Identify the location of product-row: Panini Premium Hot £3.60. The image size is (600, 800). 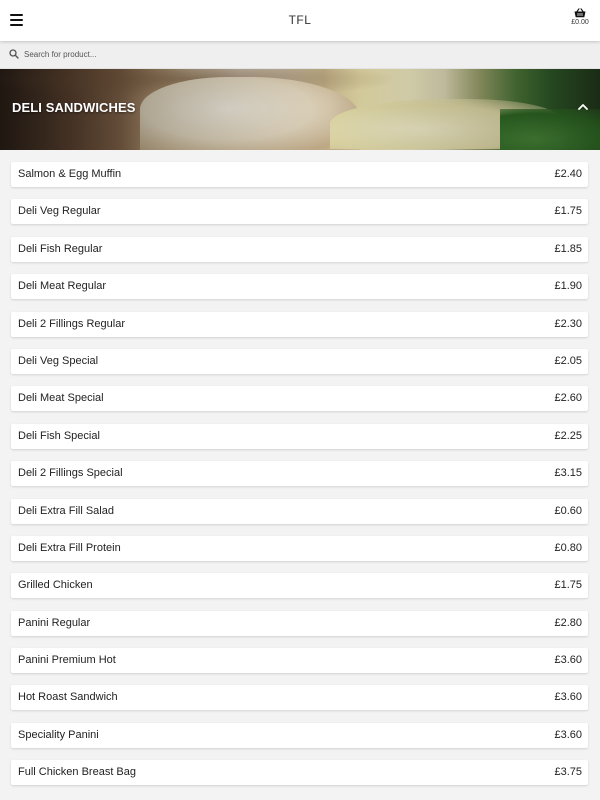
(299, 661).